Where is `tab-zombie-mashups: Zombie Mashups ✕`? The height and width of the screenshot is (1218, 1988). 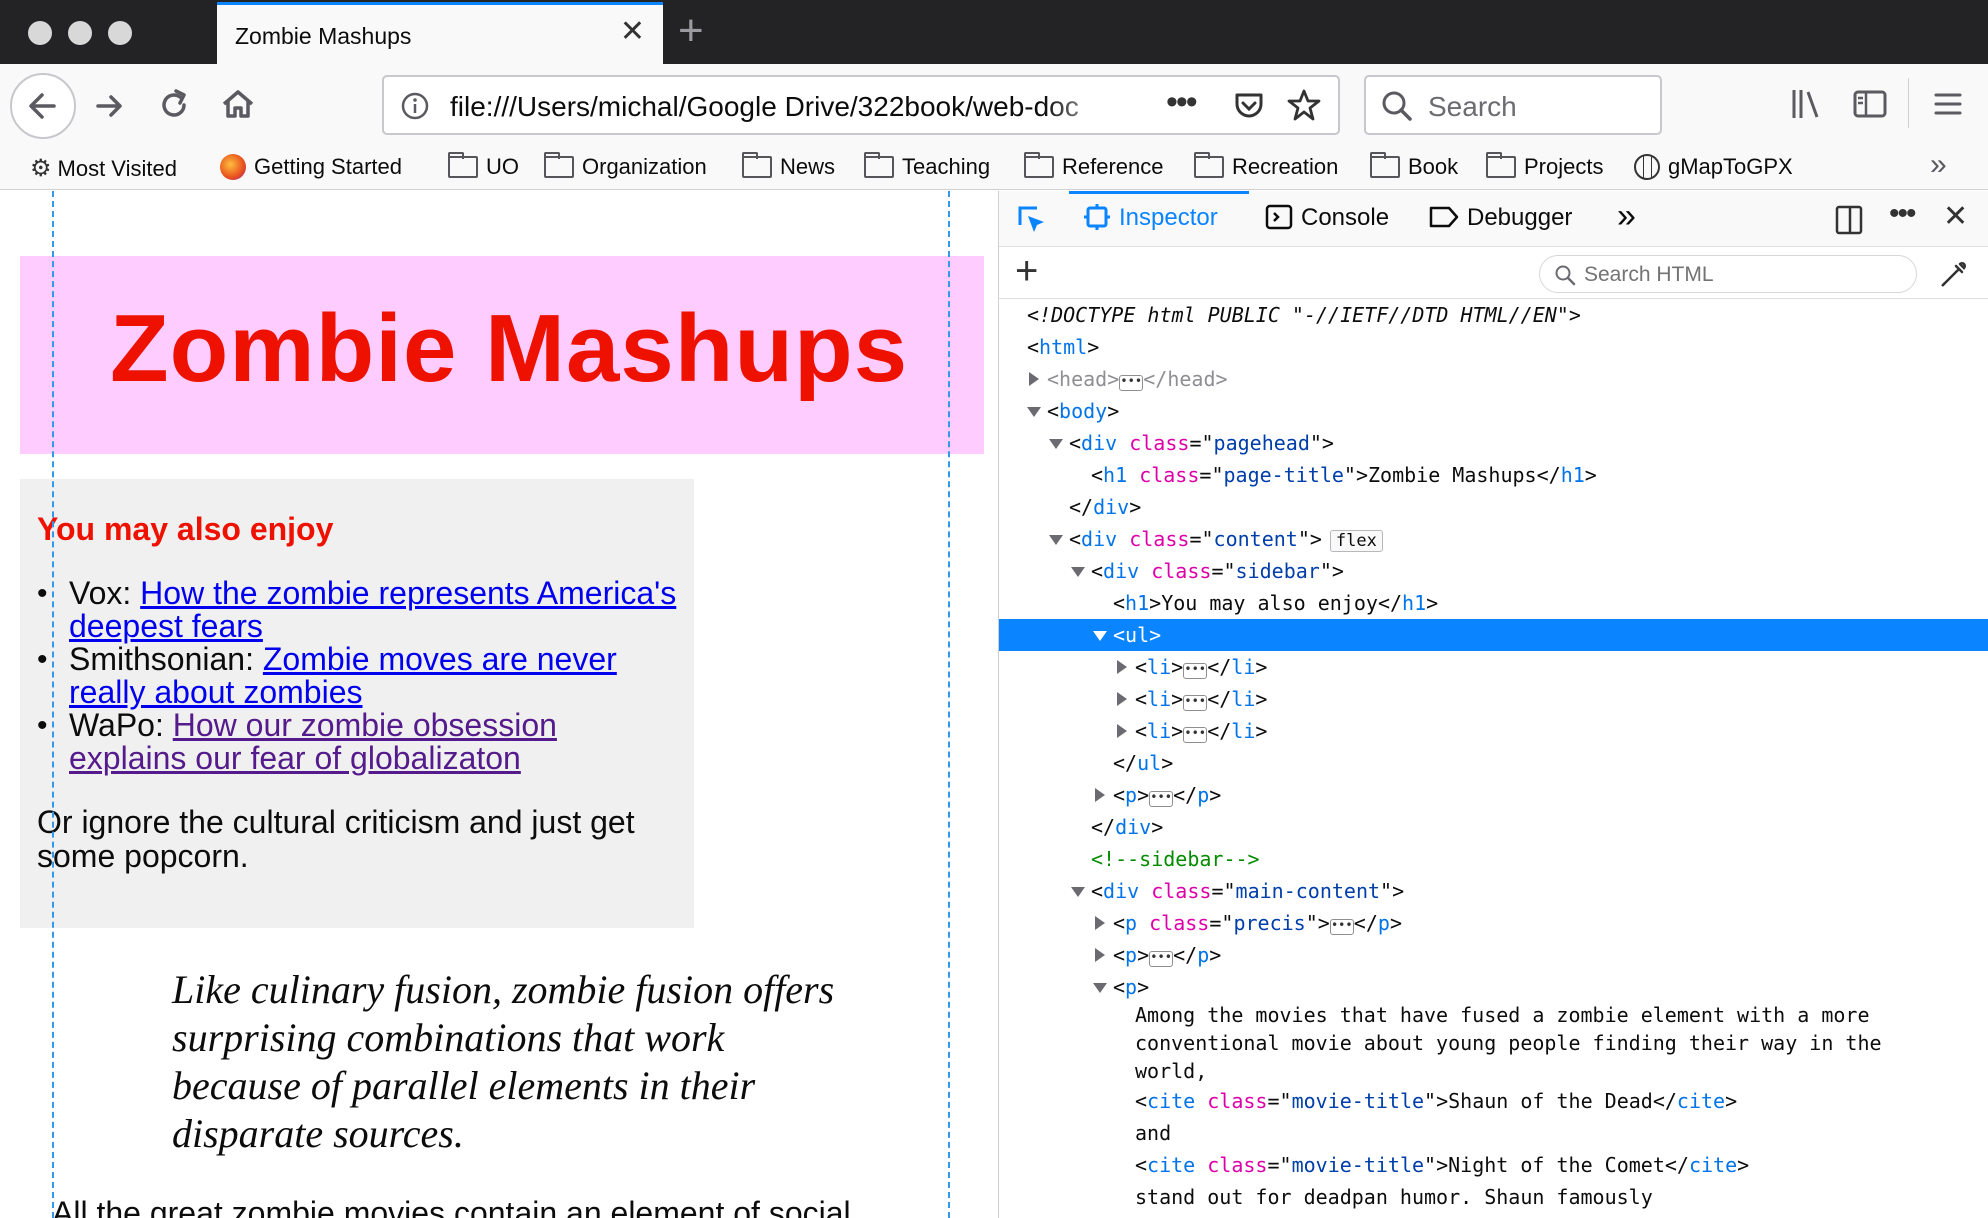 tab-zombie-mashups: Zombie Mashups ✕ is located at coordinates (440, 33).